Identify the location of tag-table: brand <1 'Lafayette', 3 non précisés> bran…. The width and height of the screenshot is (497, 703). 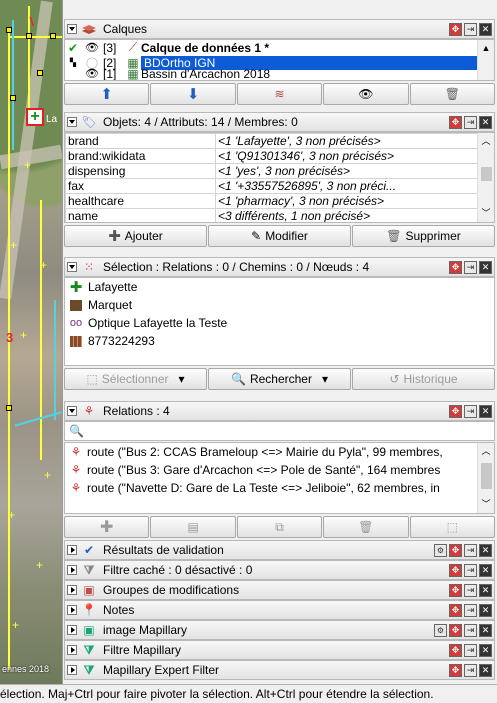
(271, 177).